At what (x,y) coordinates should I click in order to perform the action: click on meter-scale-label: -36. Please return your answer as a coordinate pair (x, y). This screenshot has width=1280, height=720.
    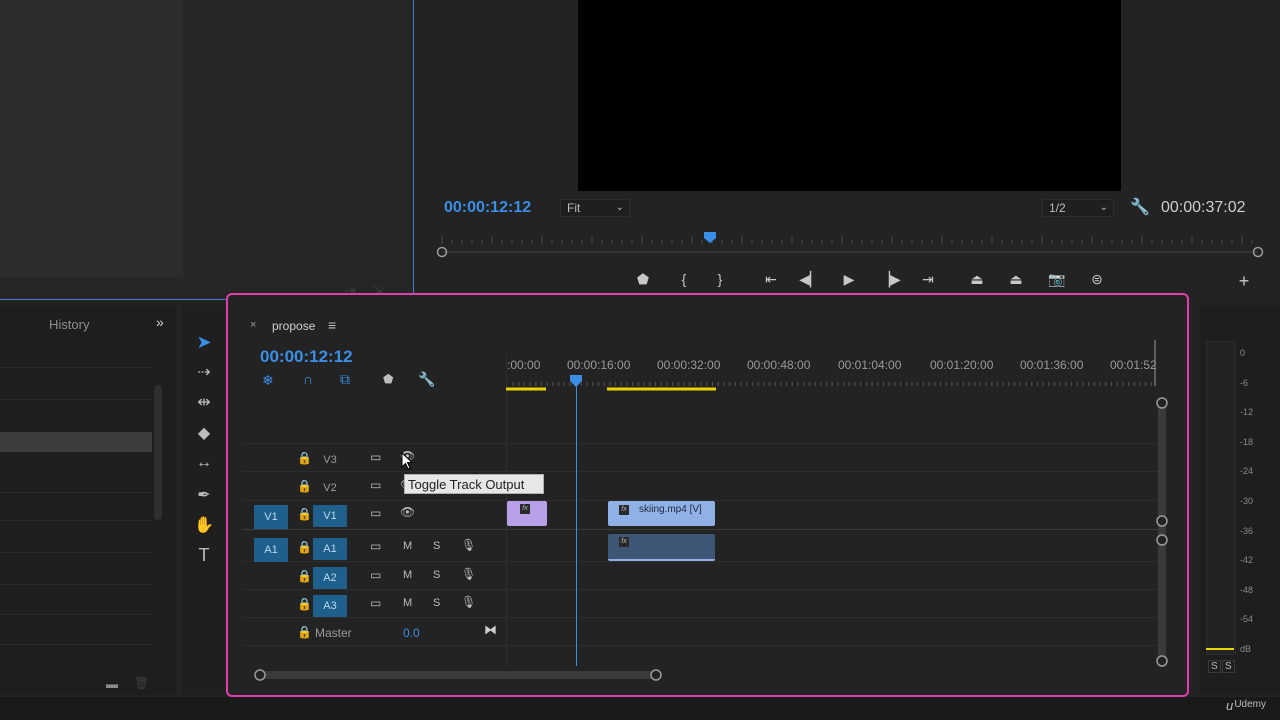
    Looking at the image, I should click on (1247, 530).